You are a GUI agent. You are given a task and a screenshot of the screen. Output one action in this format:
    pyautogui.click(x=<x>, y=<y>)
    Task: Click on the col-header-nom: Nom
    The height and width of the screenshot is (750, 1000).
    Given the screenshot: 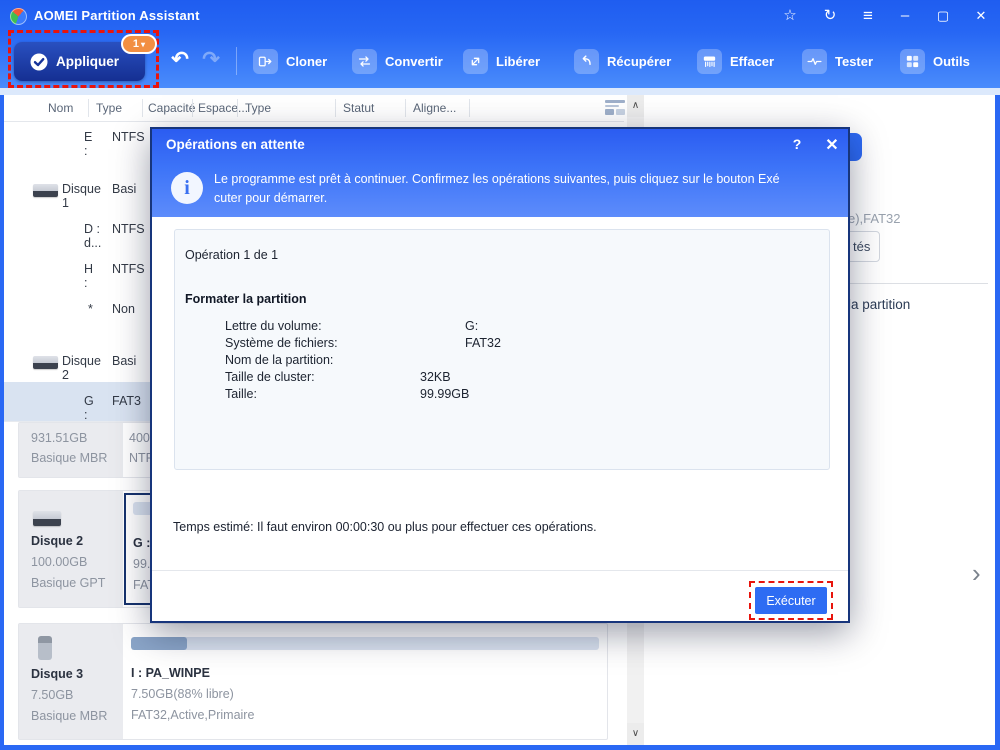 What is the action you would take?
    pyautogui.click(x=60, y=108)
    